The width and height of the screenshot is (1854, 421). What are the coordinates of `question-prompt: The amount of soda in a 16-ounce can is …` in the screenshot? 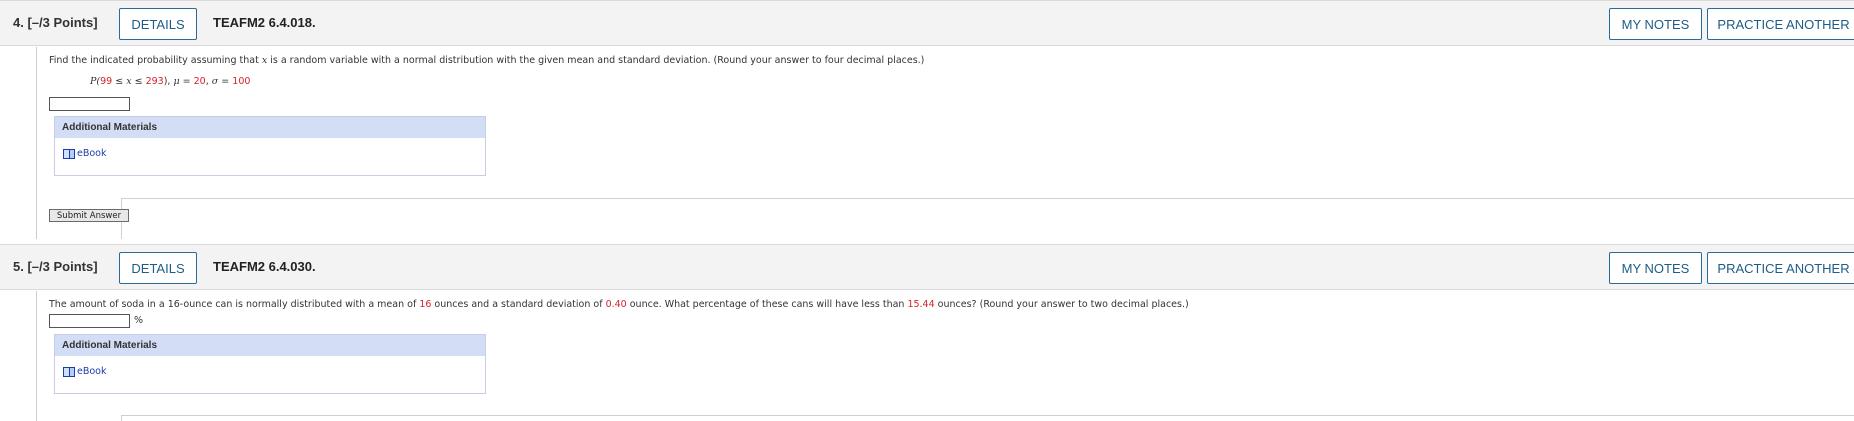 It's located at (619, 304).